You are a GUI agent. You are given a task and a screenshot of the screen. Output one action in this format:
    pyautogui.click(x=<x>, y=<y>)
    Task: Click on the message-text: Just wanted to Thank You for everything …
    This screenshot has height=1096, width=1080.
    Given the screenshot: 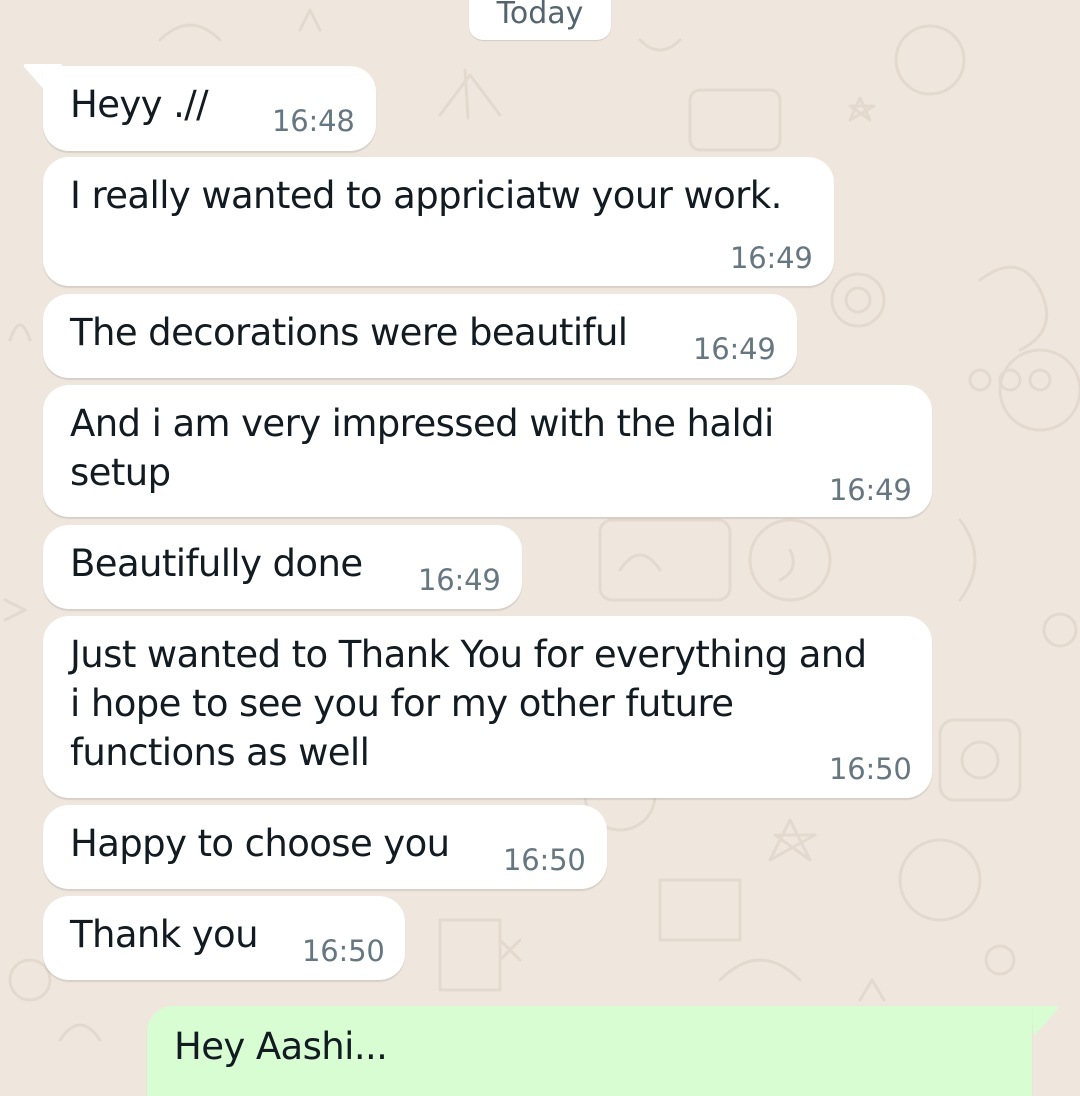 What is the action you would take?
    pyautogui.click(x=468, y=703)
    